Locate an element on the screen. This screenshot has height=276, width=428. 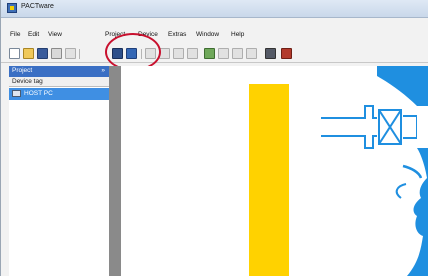
tree-item-host-pc: HOST PC is located at coordinates (59, 94).